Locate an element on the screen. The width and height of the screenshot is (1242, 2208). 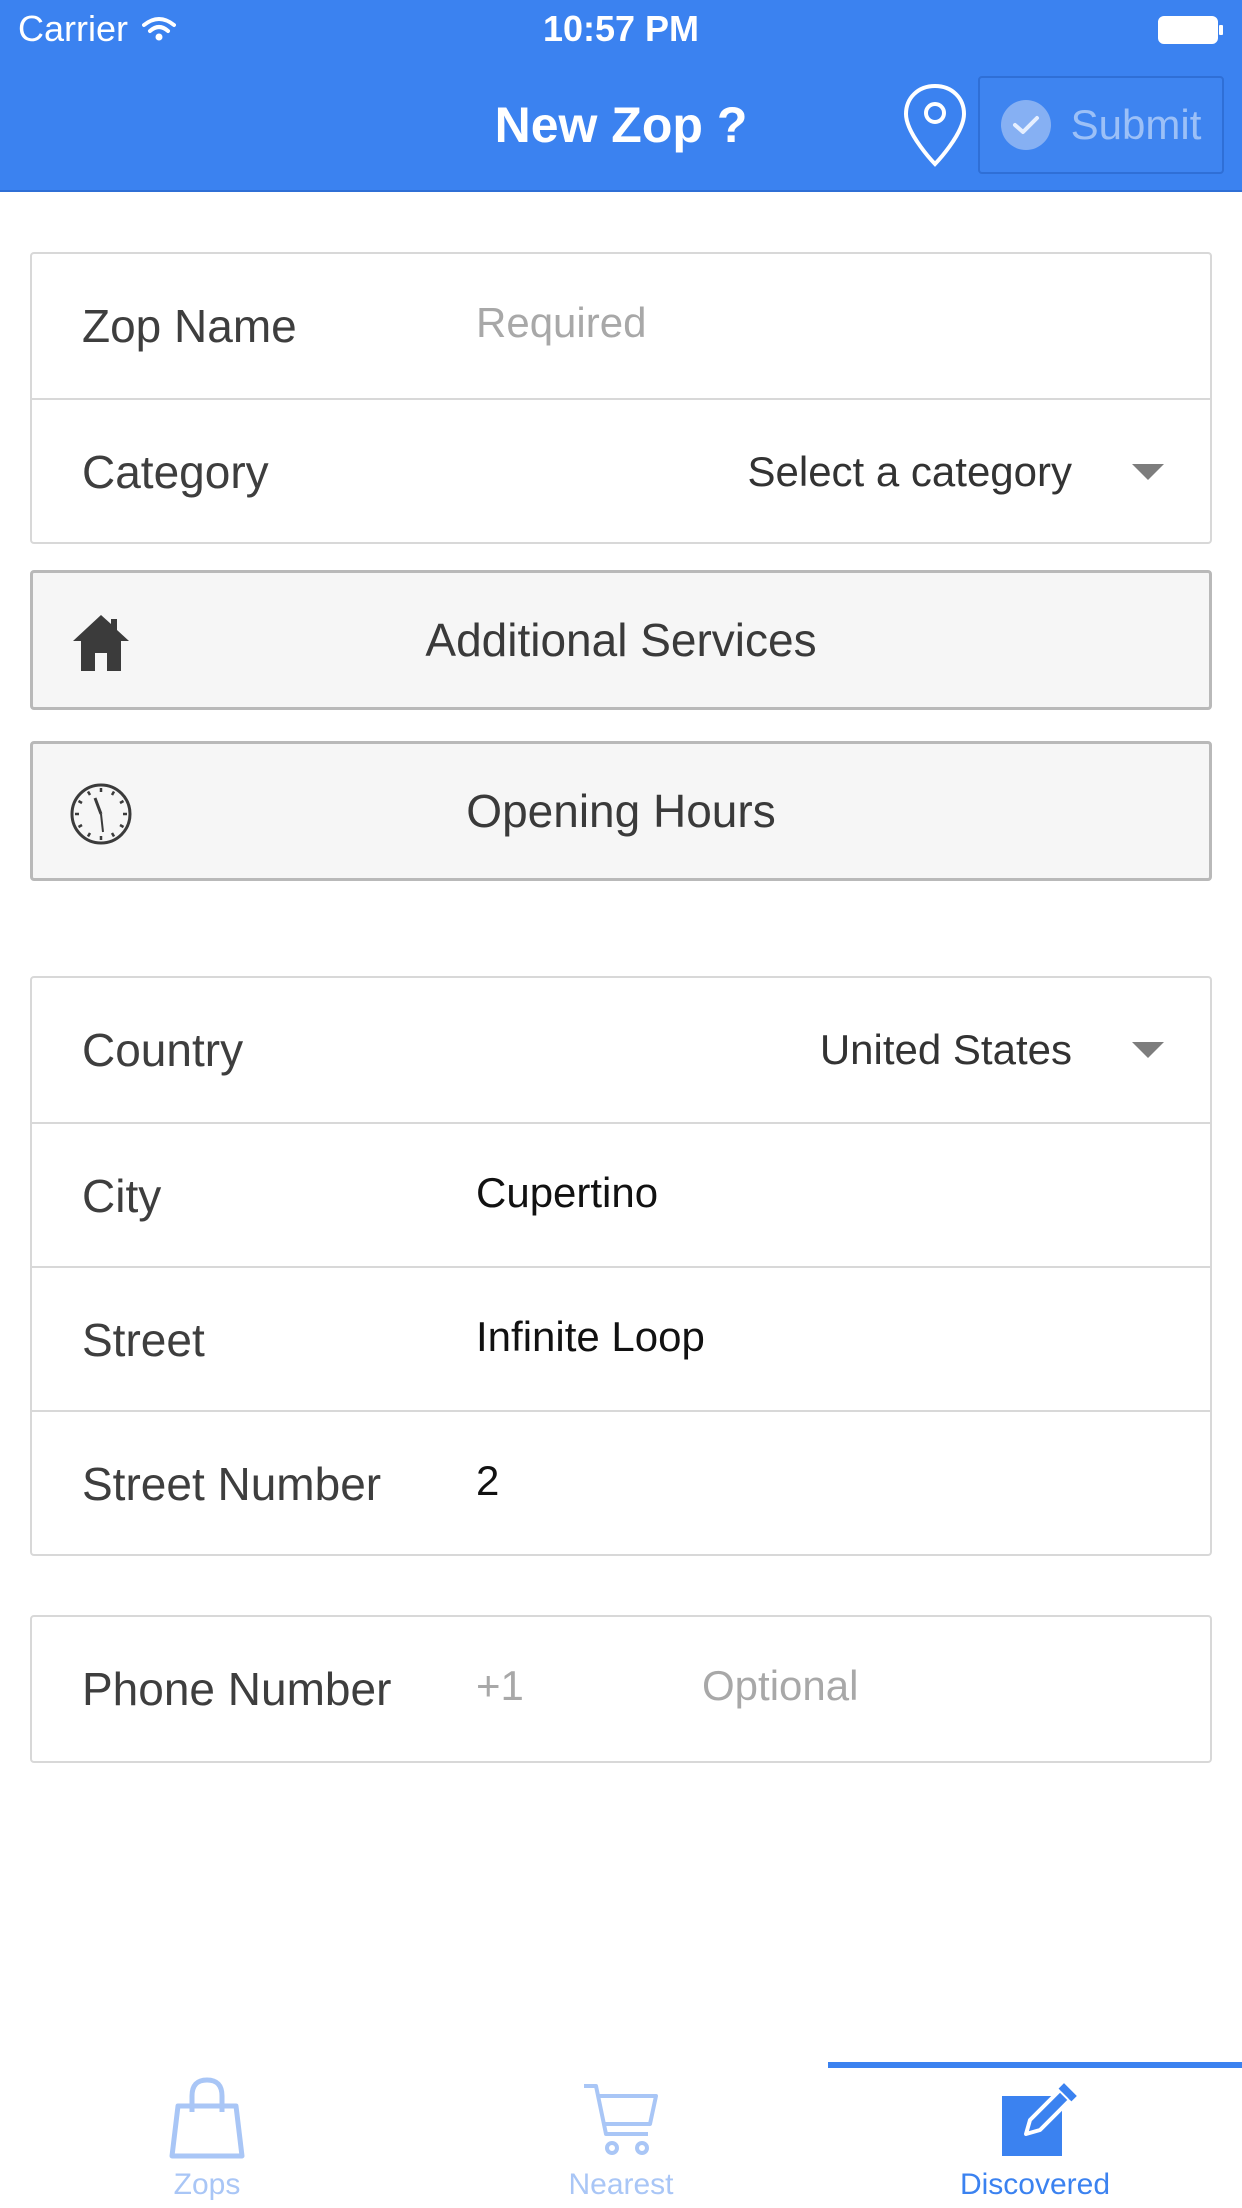
street-row: Street Infinite Loop is located at coordinates (621, 1338).